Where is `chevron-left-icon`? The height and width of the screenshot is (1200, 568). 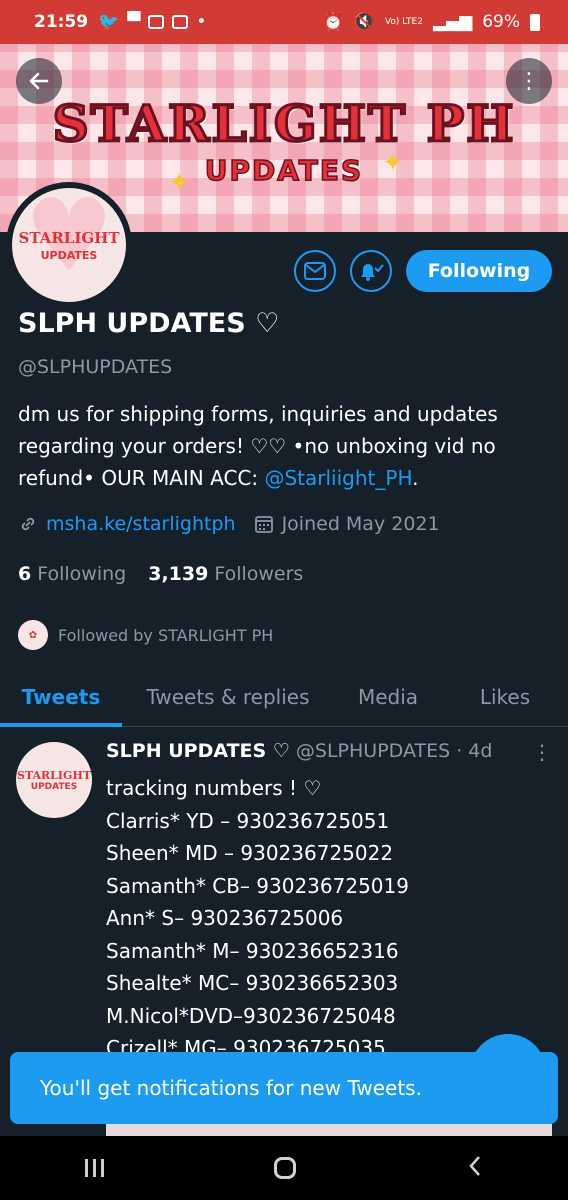 chevron-left-icon is located at coordinates (474, 1166).